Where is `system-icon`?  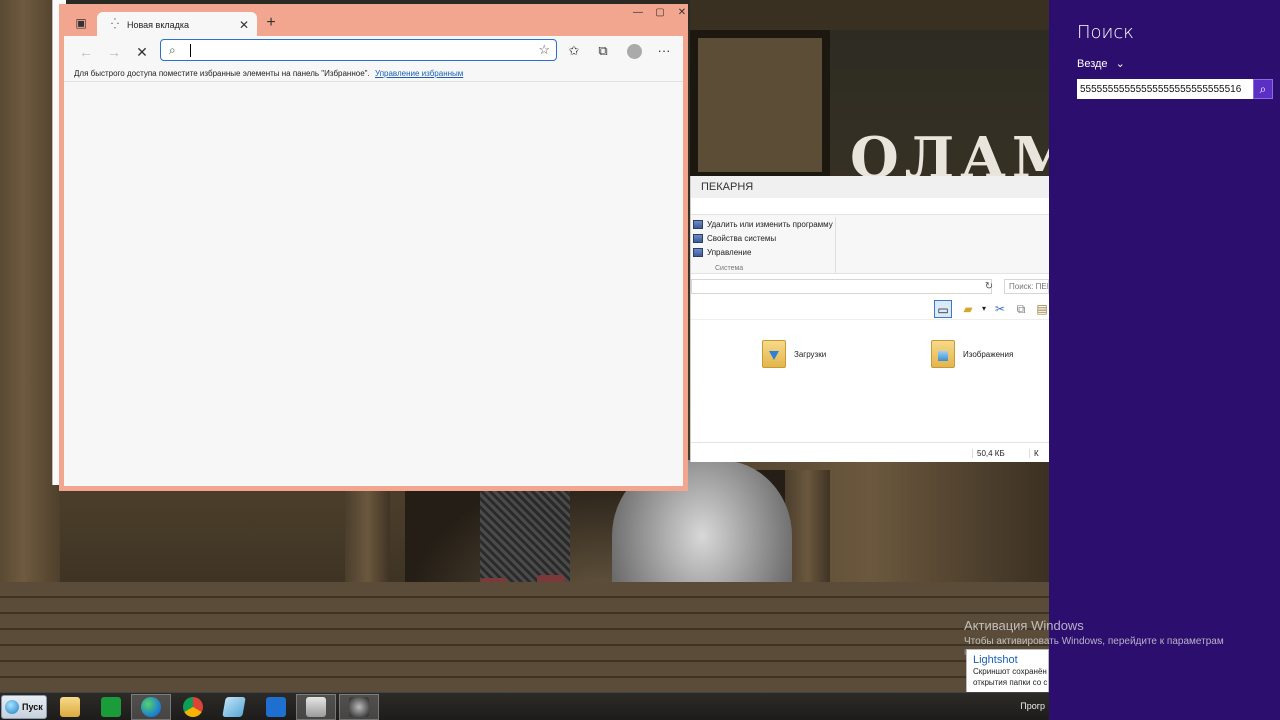 system-icon is located at coordinates (698, 238).